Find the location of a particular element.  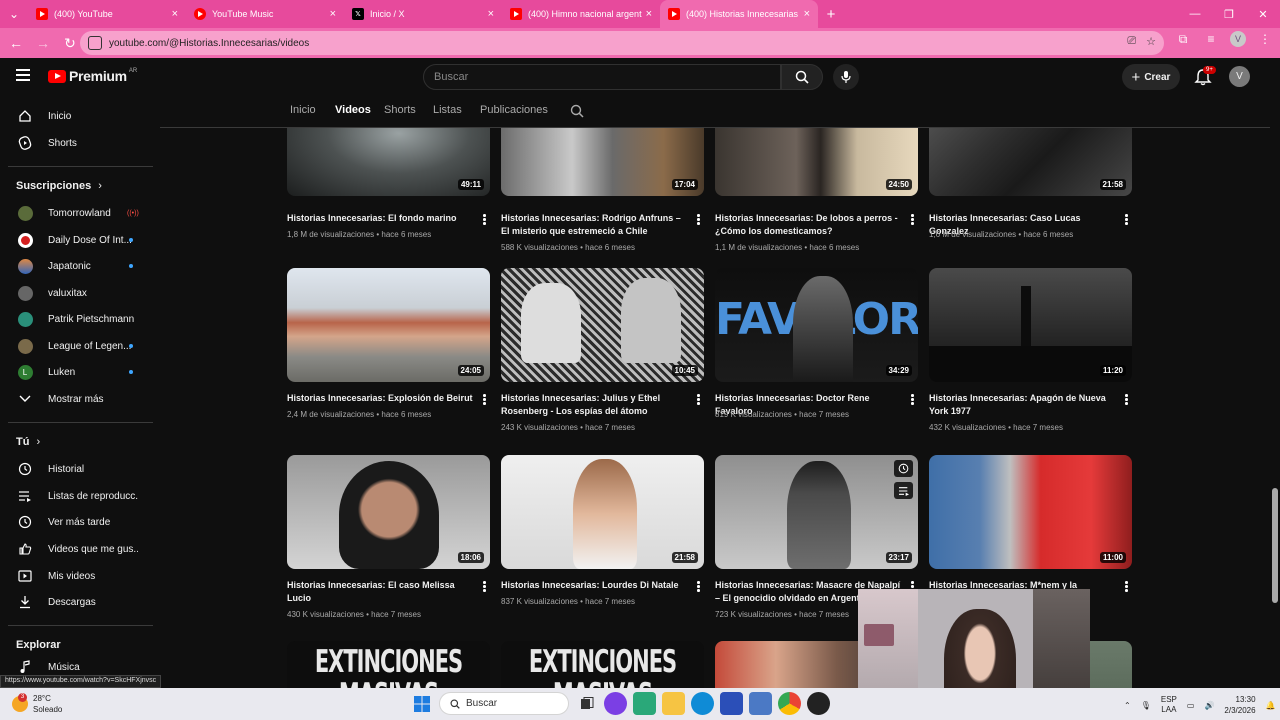

microphone-tray-icon: 🎙 is located at coordinates (1146, 705).